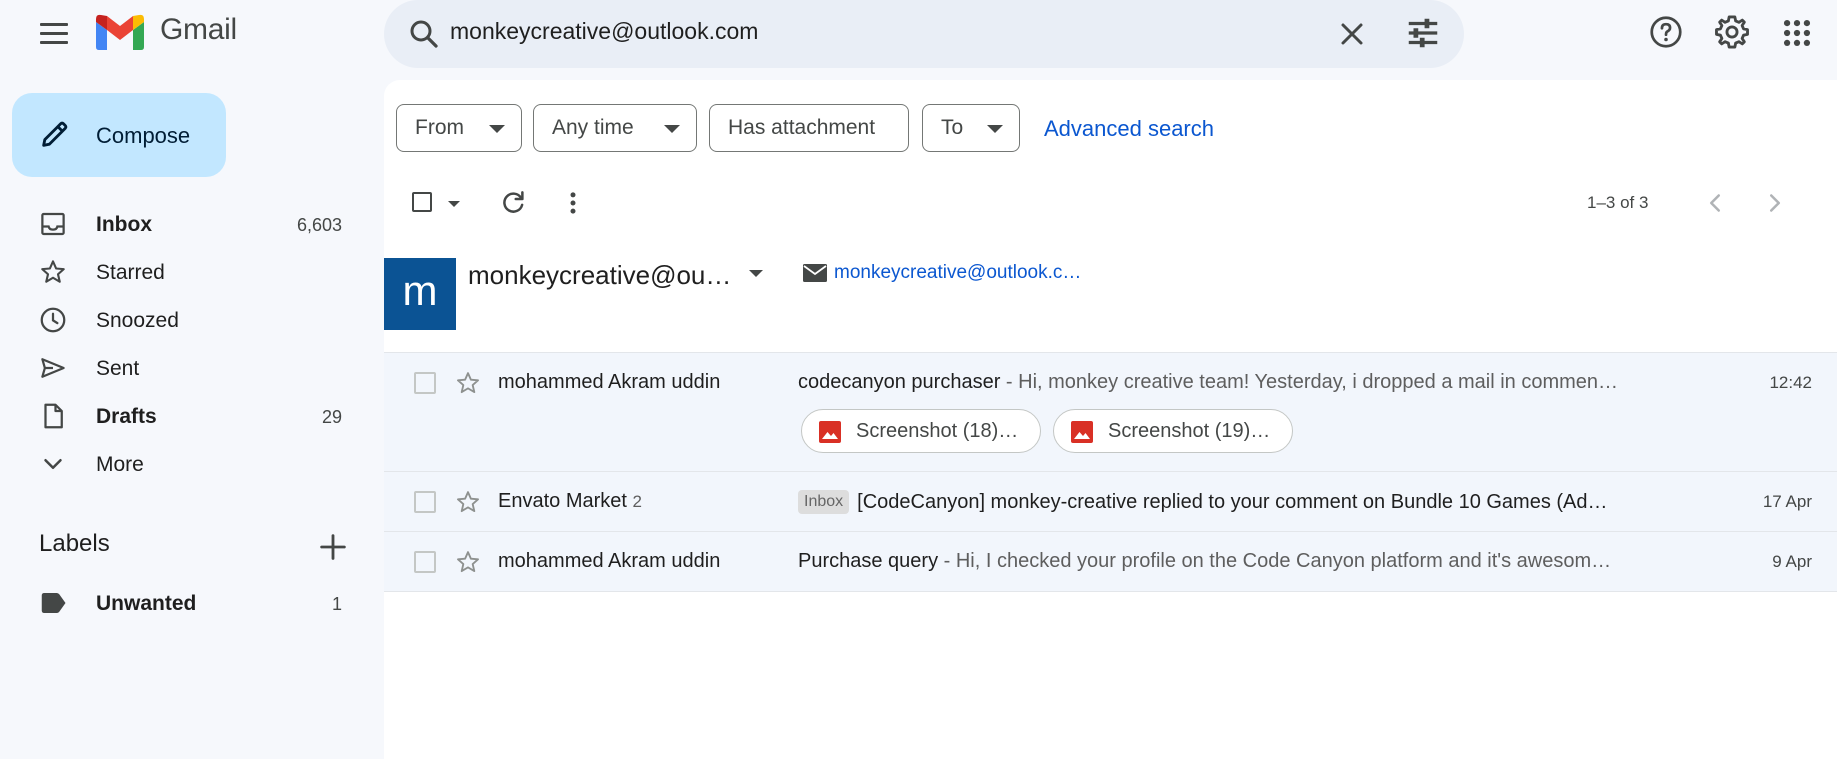  Describe the element at coordinates (1715, 203) in the screenshot. I see `chevron-left-icon` at that location.